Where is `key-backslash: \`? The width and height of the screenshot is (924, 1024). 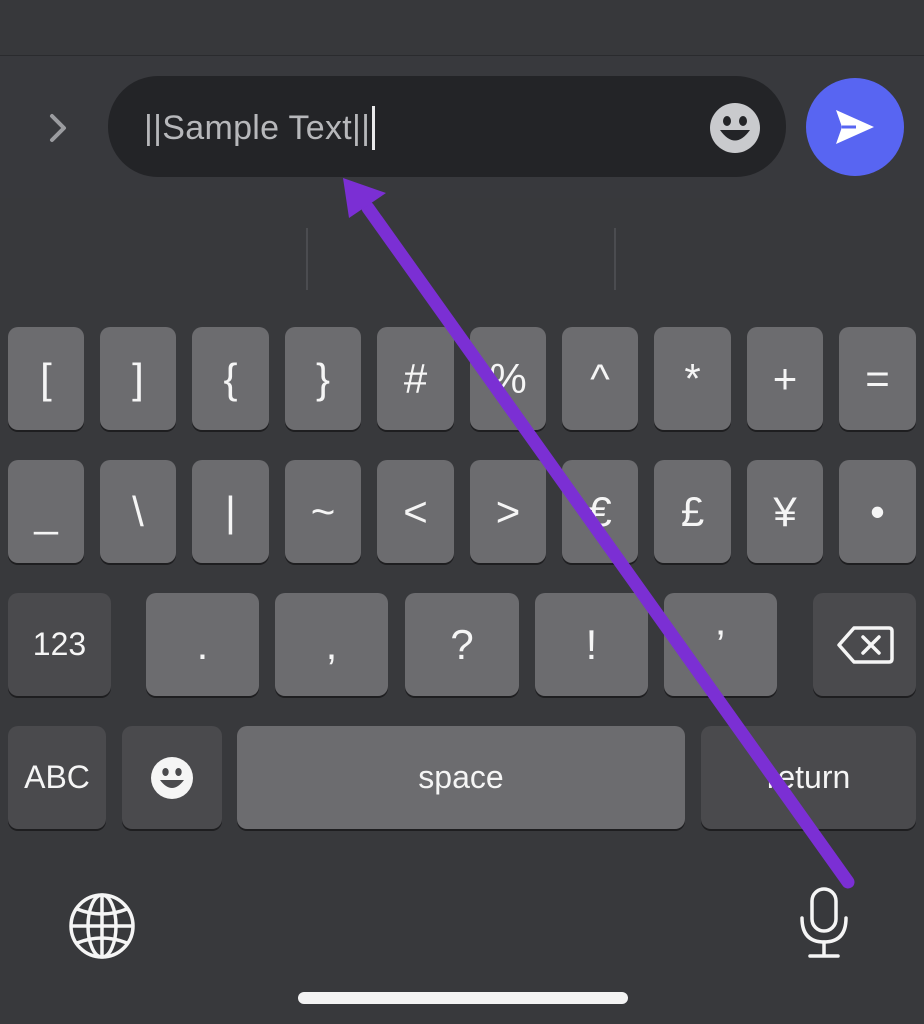
key-backslash: \ is located at coordinates (138, 511).